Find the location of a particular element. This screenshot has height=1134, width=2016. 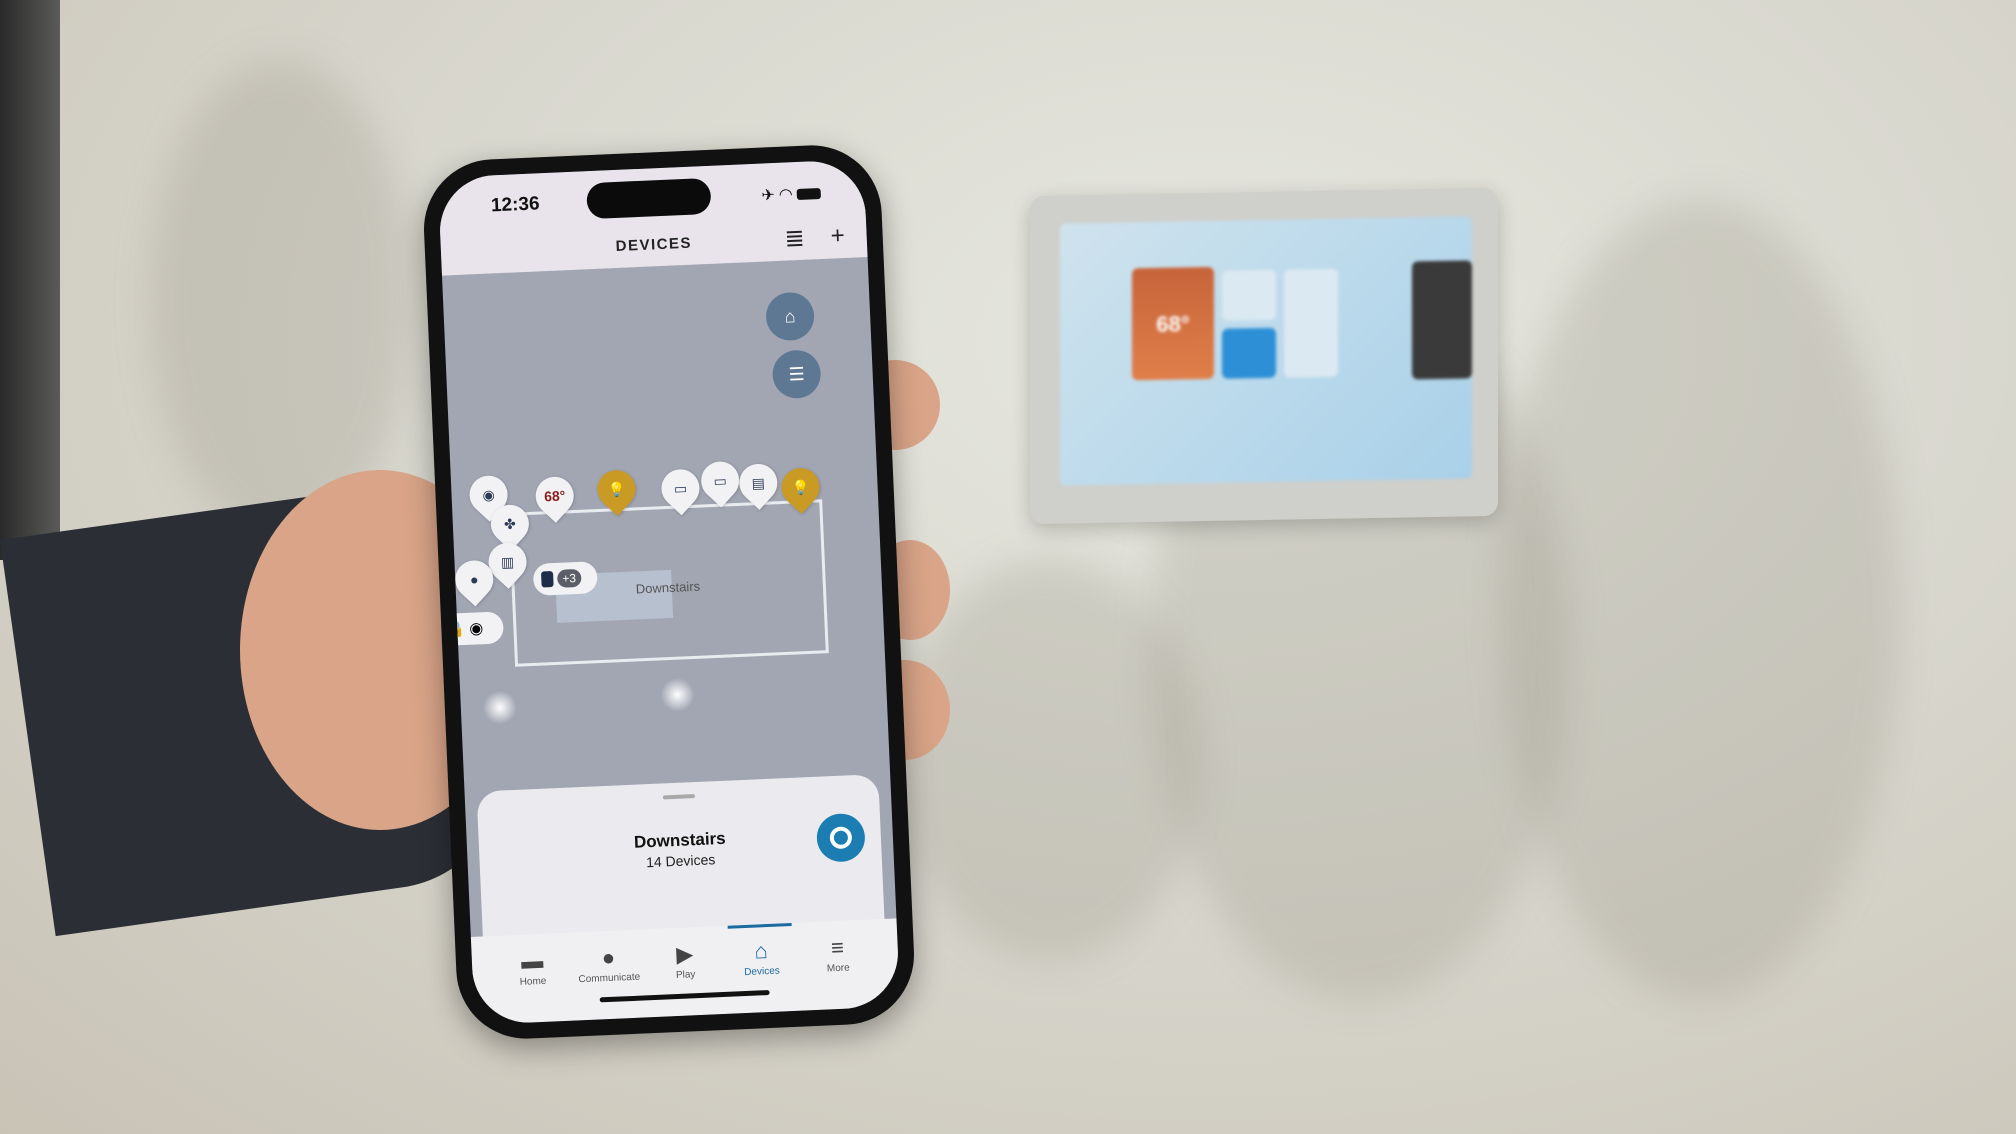

wall-tablet: 68° is located at coordinates (1264, 356).